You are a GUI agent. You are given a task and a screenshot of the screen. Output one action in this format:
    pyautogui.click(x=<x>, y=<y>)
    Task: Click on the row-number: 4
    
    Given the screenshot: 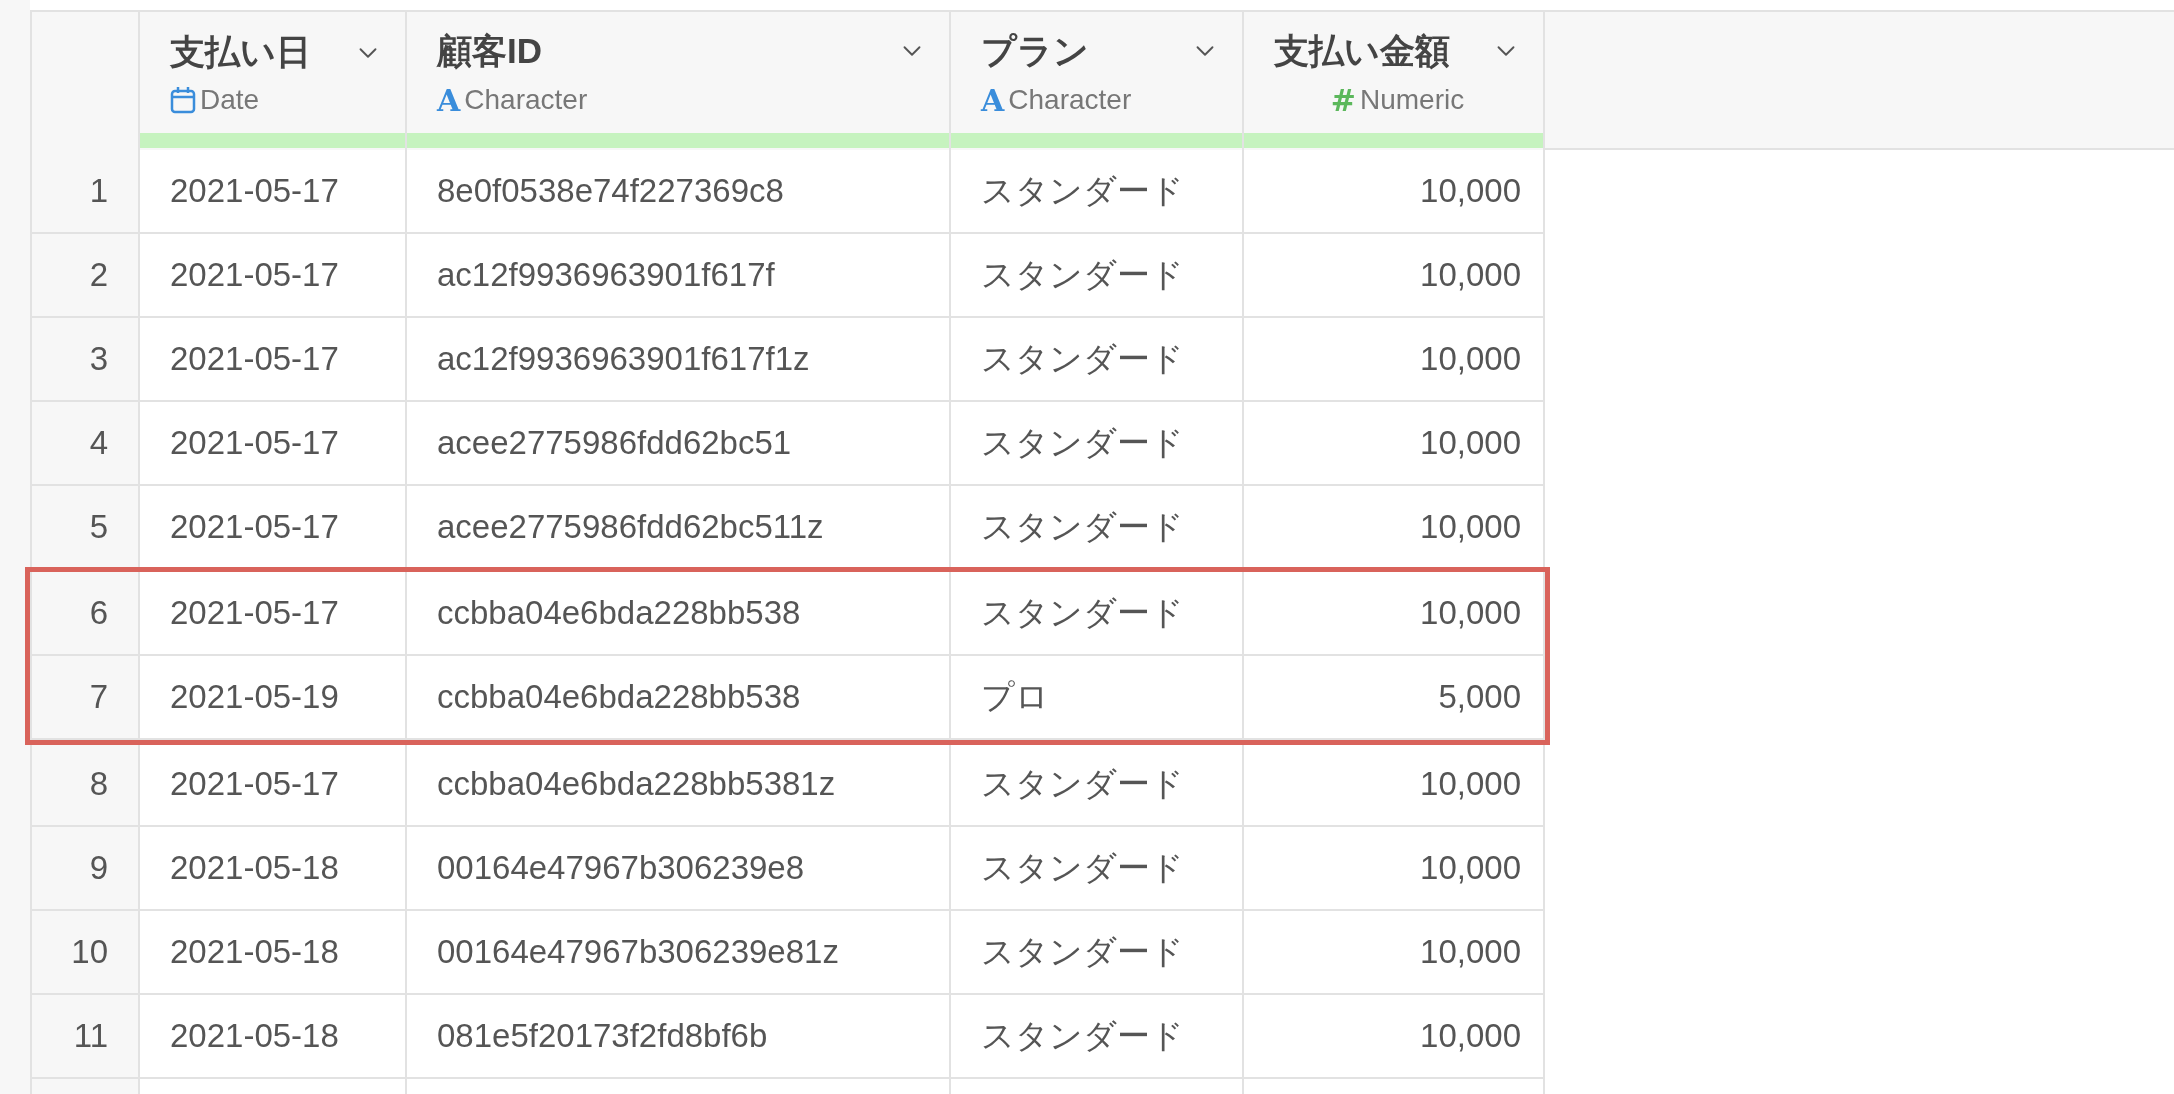 What is the action you would take?
    pyautogui.click(x=85, y=444)
    